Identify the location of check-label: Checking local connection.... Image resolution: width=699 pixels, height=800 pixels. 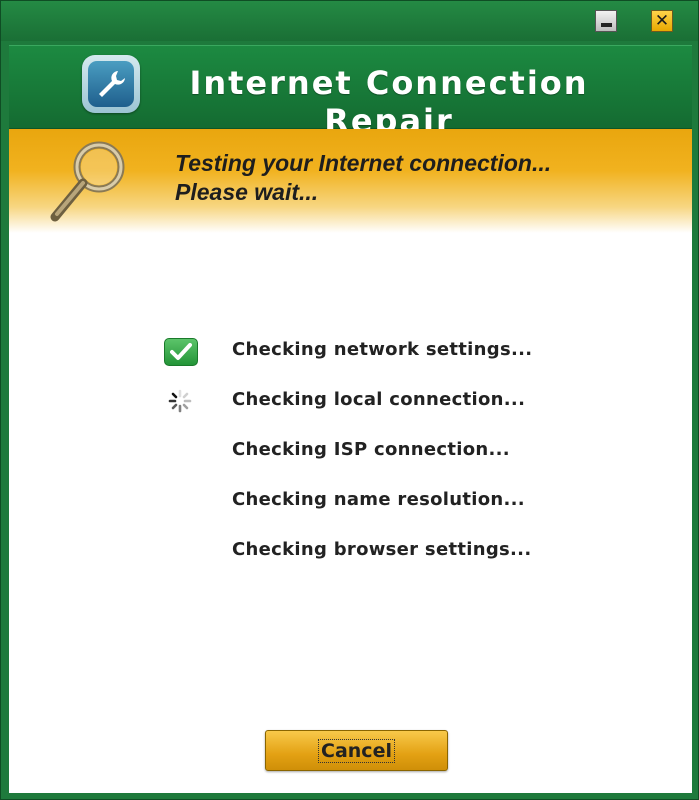
(379, 399).